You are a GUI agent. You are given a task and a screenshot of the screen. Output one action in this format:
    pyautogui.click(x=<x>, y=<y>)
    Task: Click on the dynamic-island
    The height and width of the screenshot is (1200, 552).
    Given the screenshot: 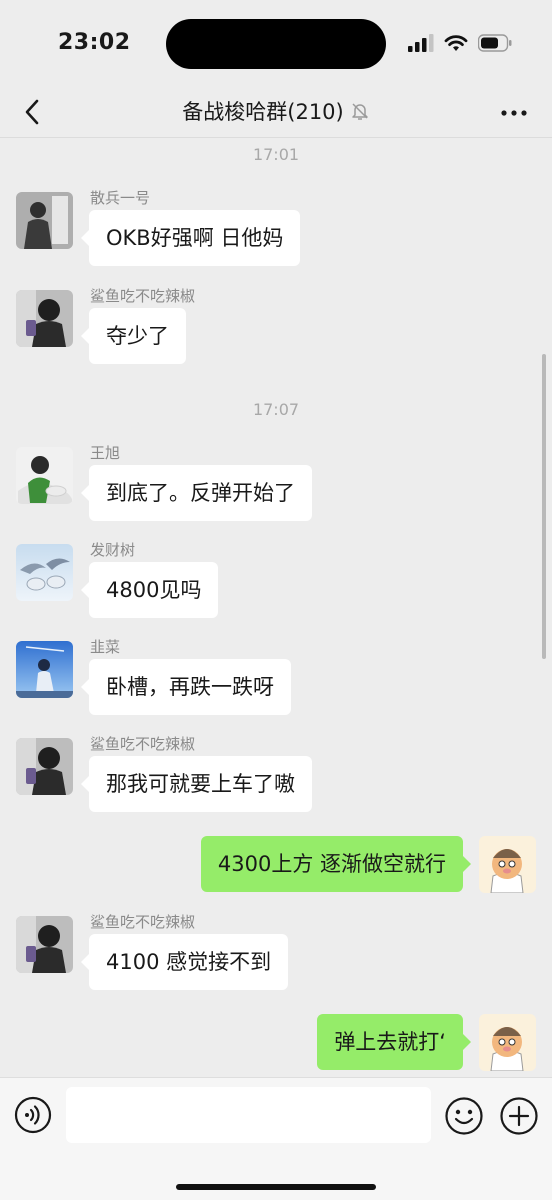 What is the action you would take?
    pyautogui.click(x=276, y=44)
    